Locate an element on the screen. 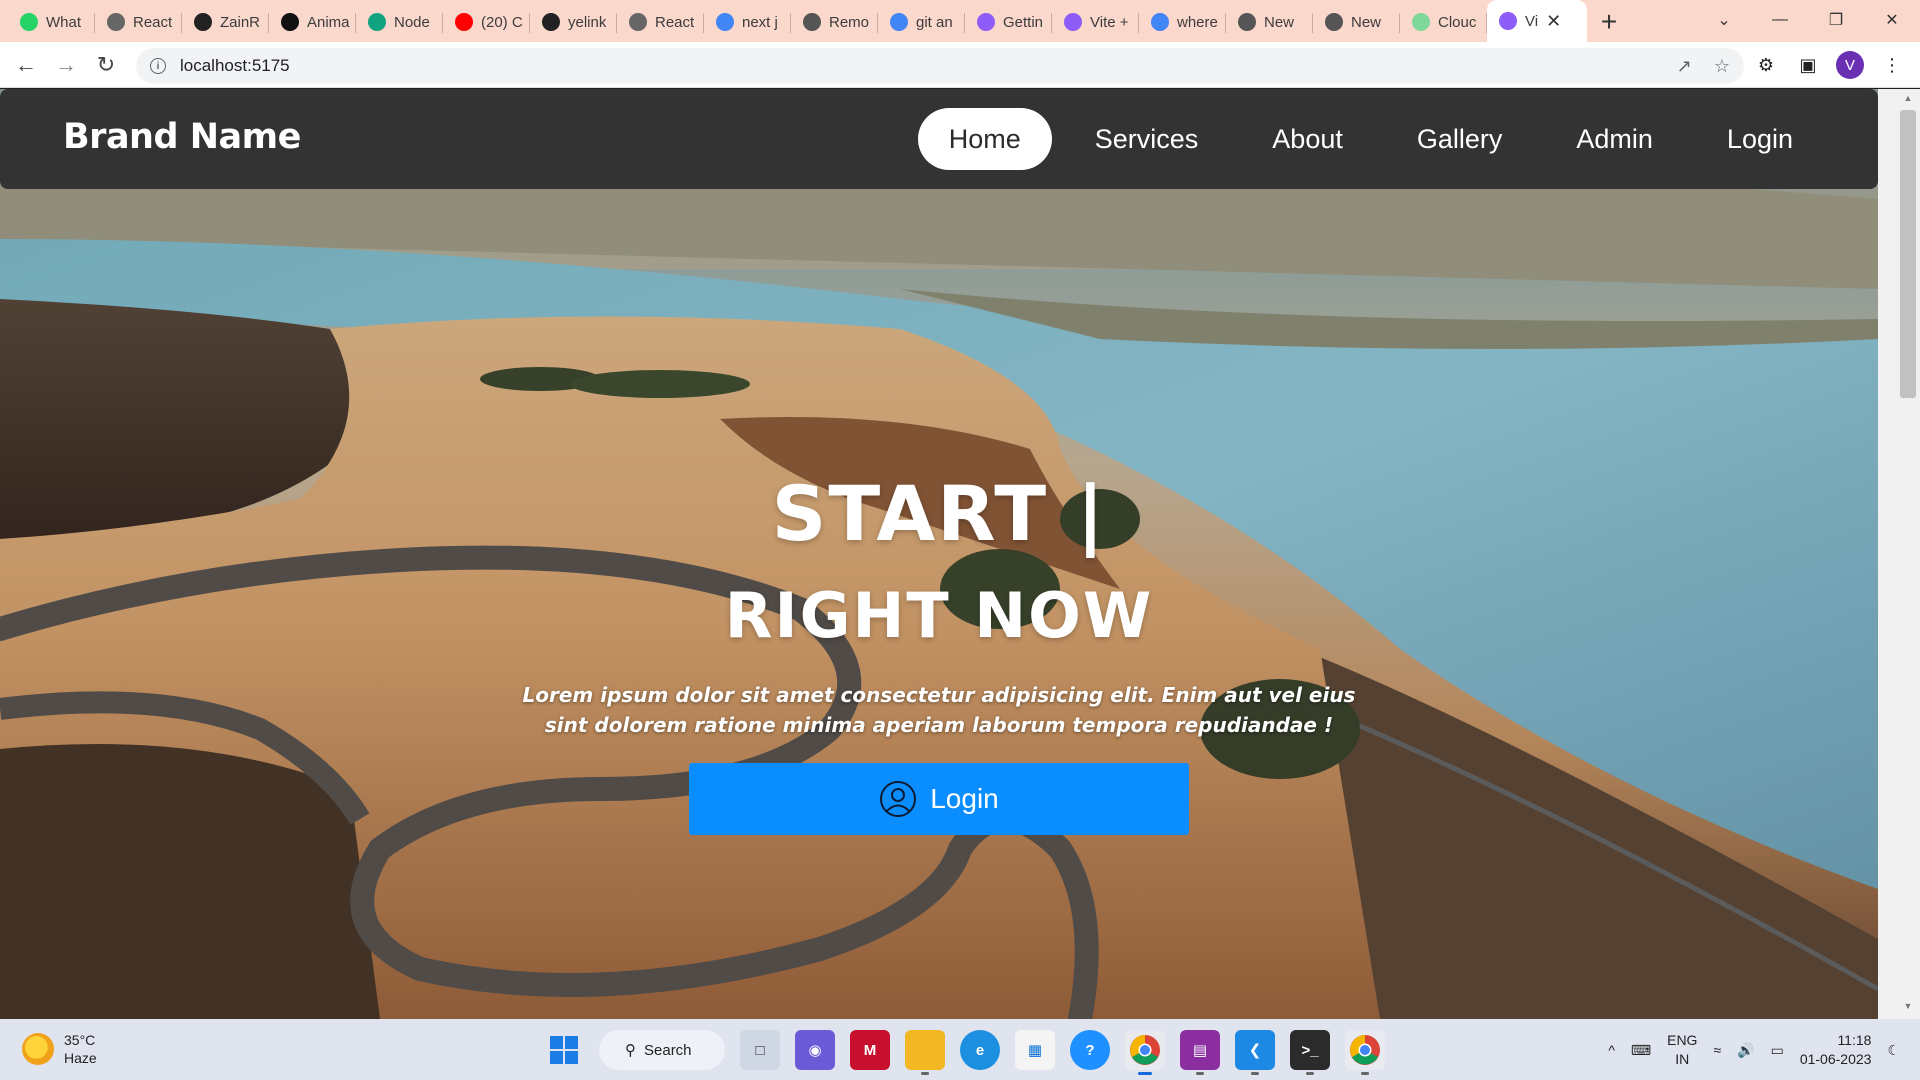 This screenshot has width=1920, height=1080. browser-tab-title: Anima is located at coordinates (328, 22).